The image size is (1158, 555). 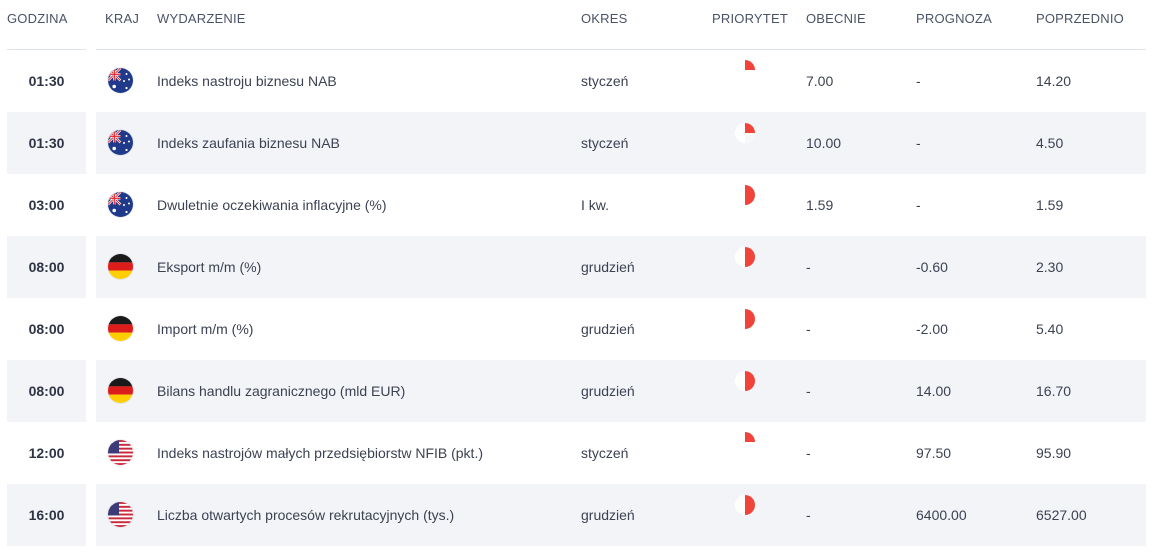 What do you see at coordinates (122, 18) in the screenshot?
I see `header-country: KRAJ` at bounding box center [122, 18].